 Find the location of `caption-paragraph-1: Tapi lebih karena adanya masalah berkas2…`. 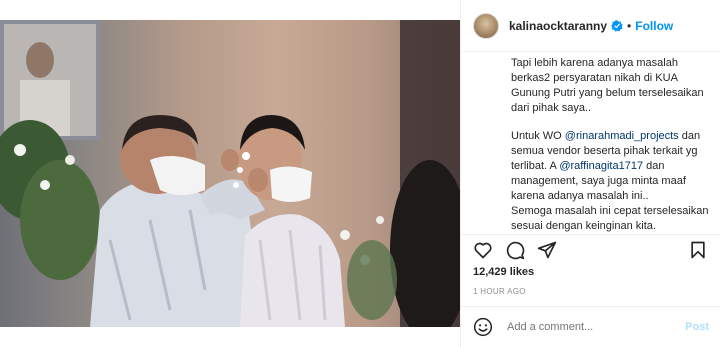

caption-paragraph-1: Tapi lebih karena adanya masalah berkas2… is located at coordinates (607, 85).